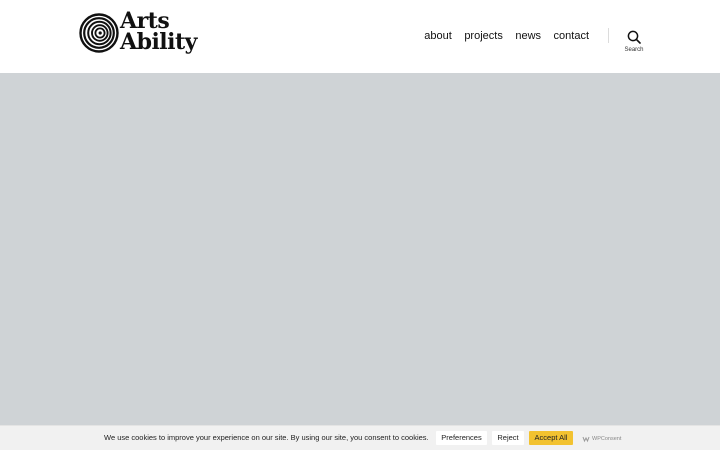  Describe the element at coordinates (158, 42) in the screenshot. I see `logo-line-2: Ability` at that location.